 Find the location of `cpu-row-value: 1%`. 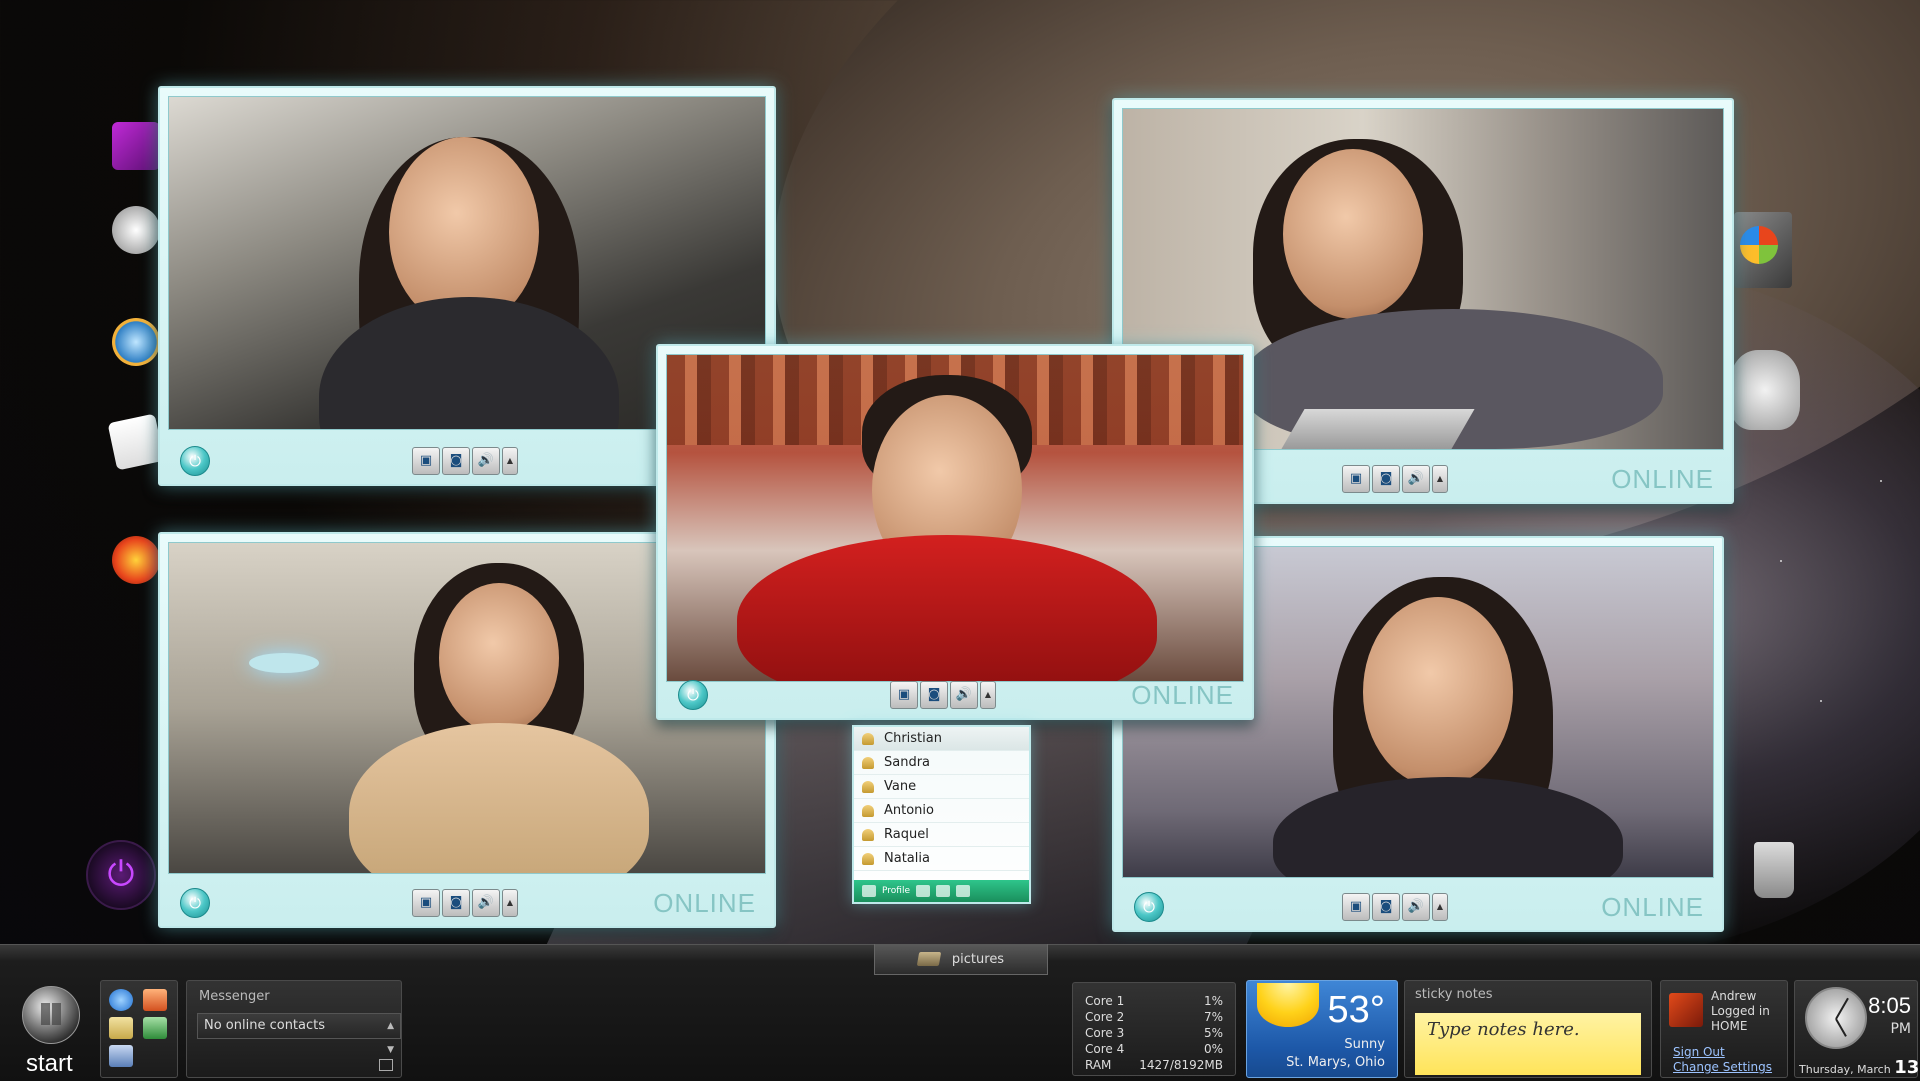

cpu-row-value: 1% is located at coordinates (1213, 1001).